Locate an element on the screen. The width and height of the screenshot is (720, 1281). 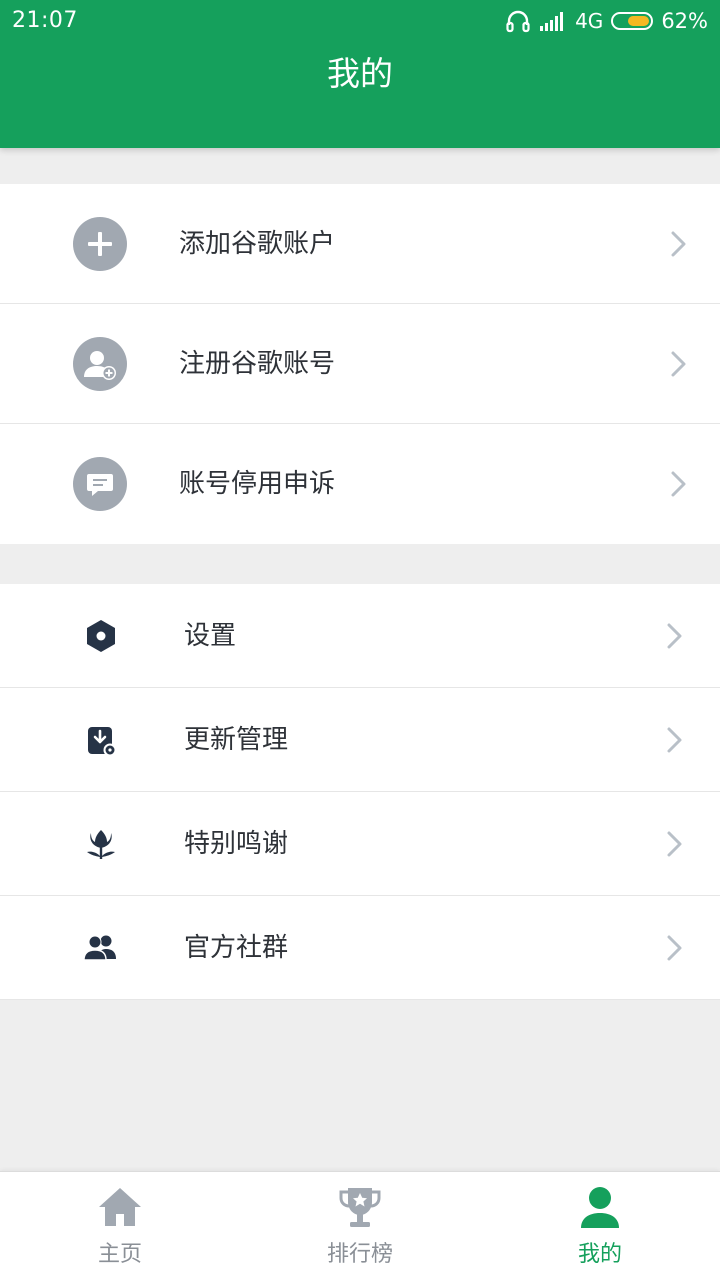
menu-item-settings: 设置 is located at coordinates (360, 636).